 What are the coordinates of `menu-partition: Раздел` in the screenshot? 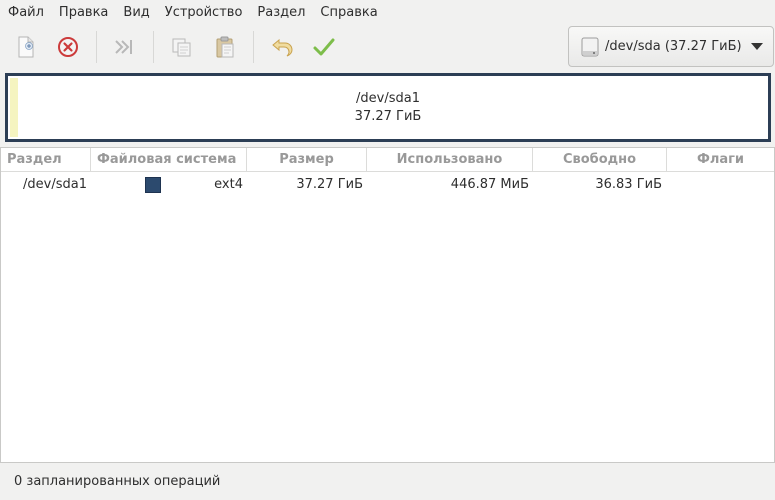 It's located at (281, 12).